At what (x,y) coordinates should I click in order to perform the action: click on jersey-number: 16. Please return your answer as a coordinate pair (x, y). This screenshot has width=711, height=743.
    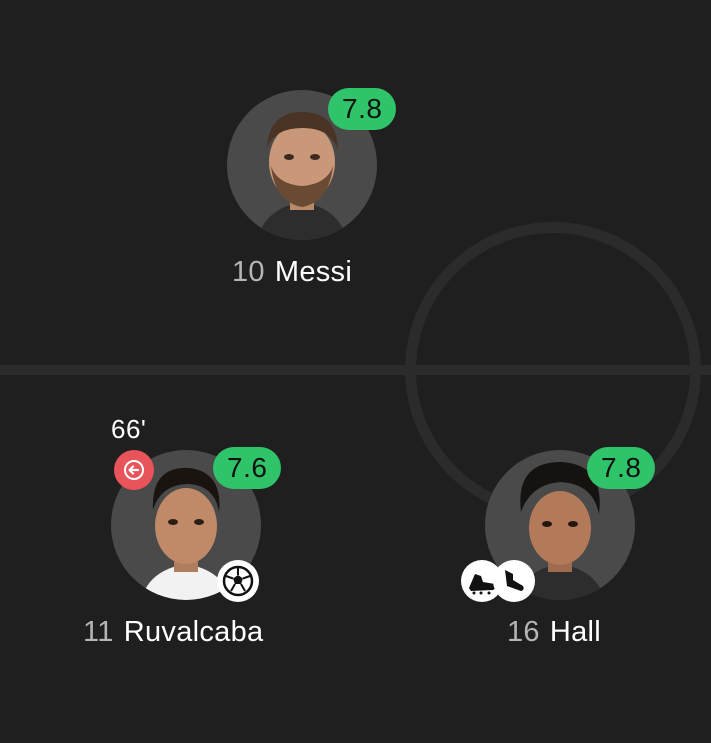
    Looking at the image, I should click on (523, 632).